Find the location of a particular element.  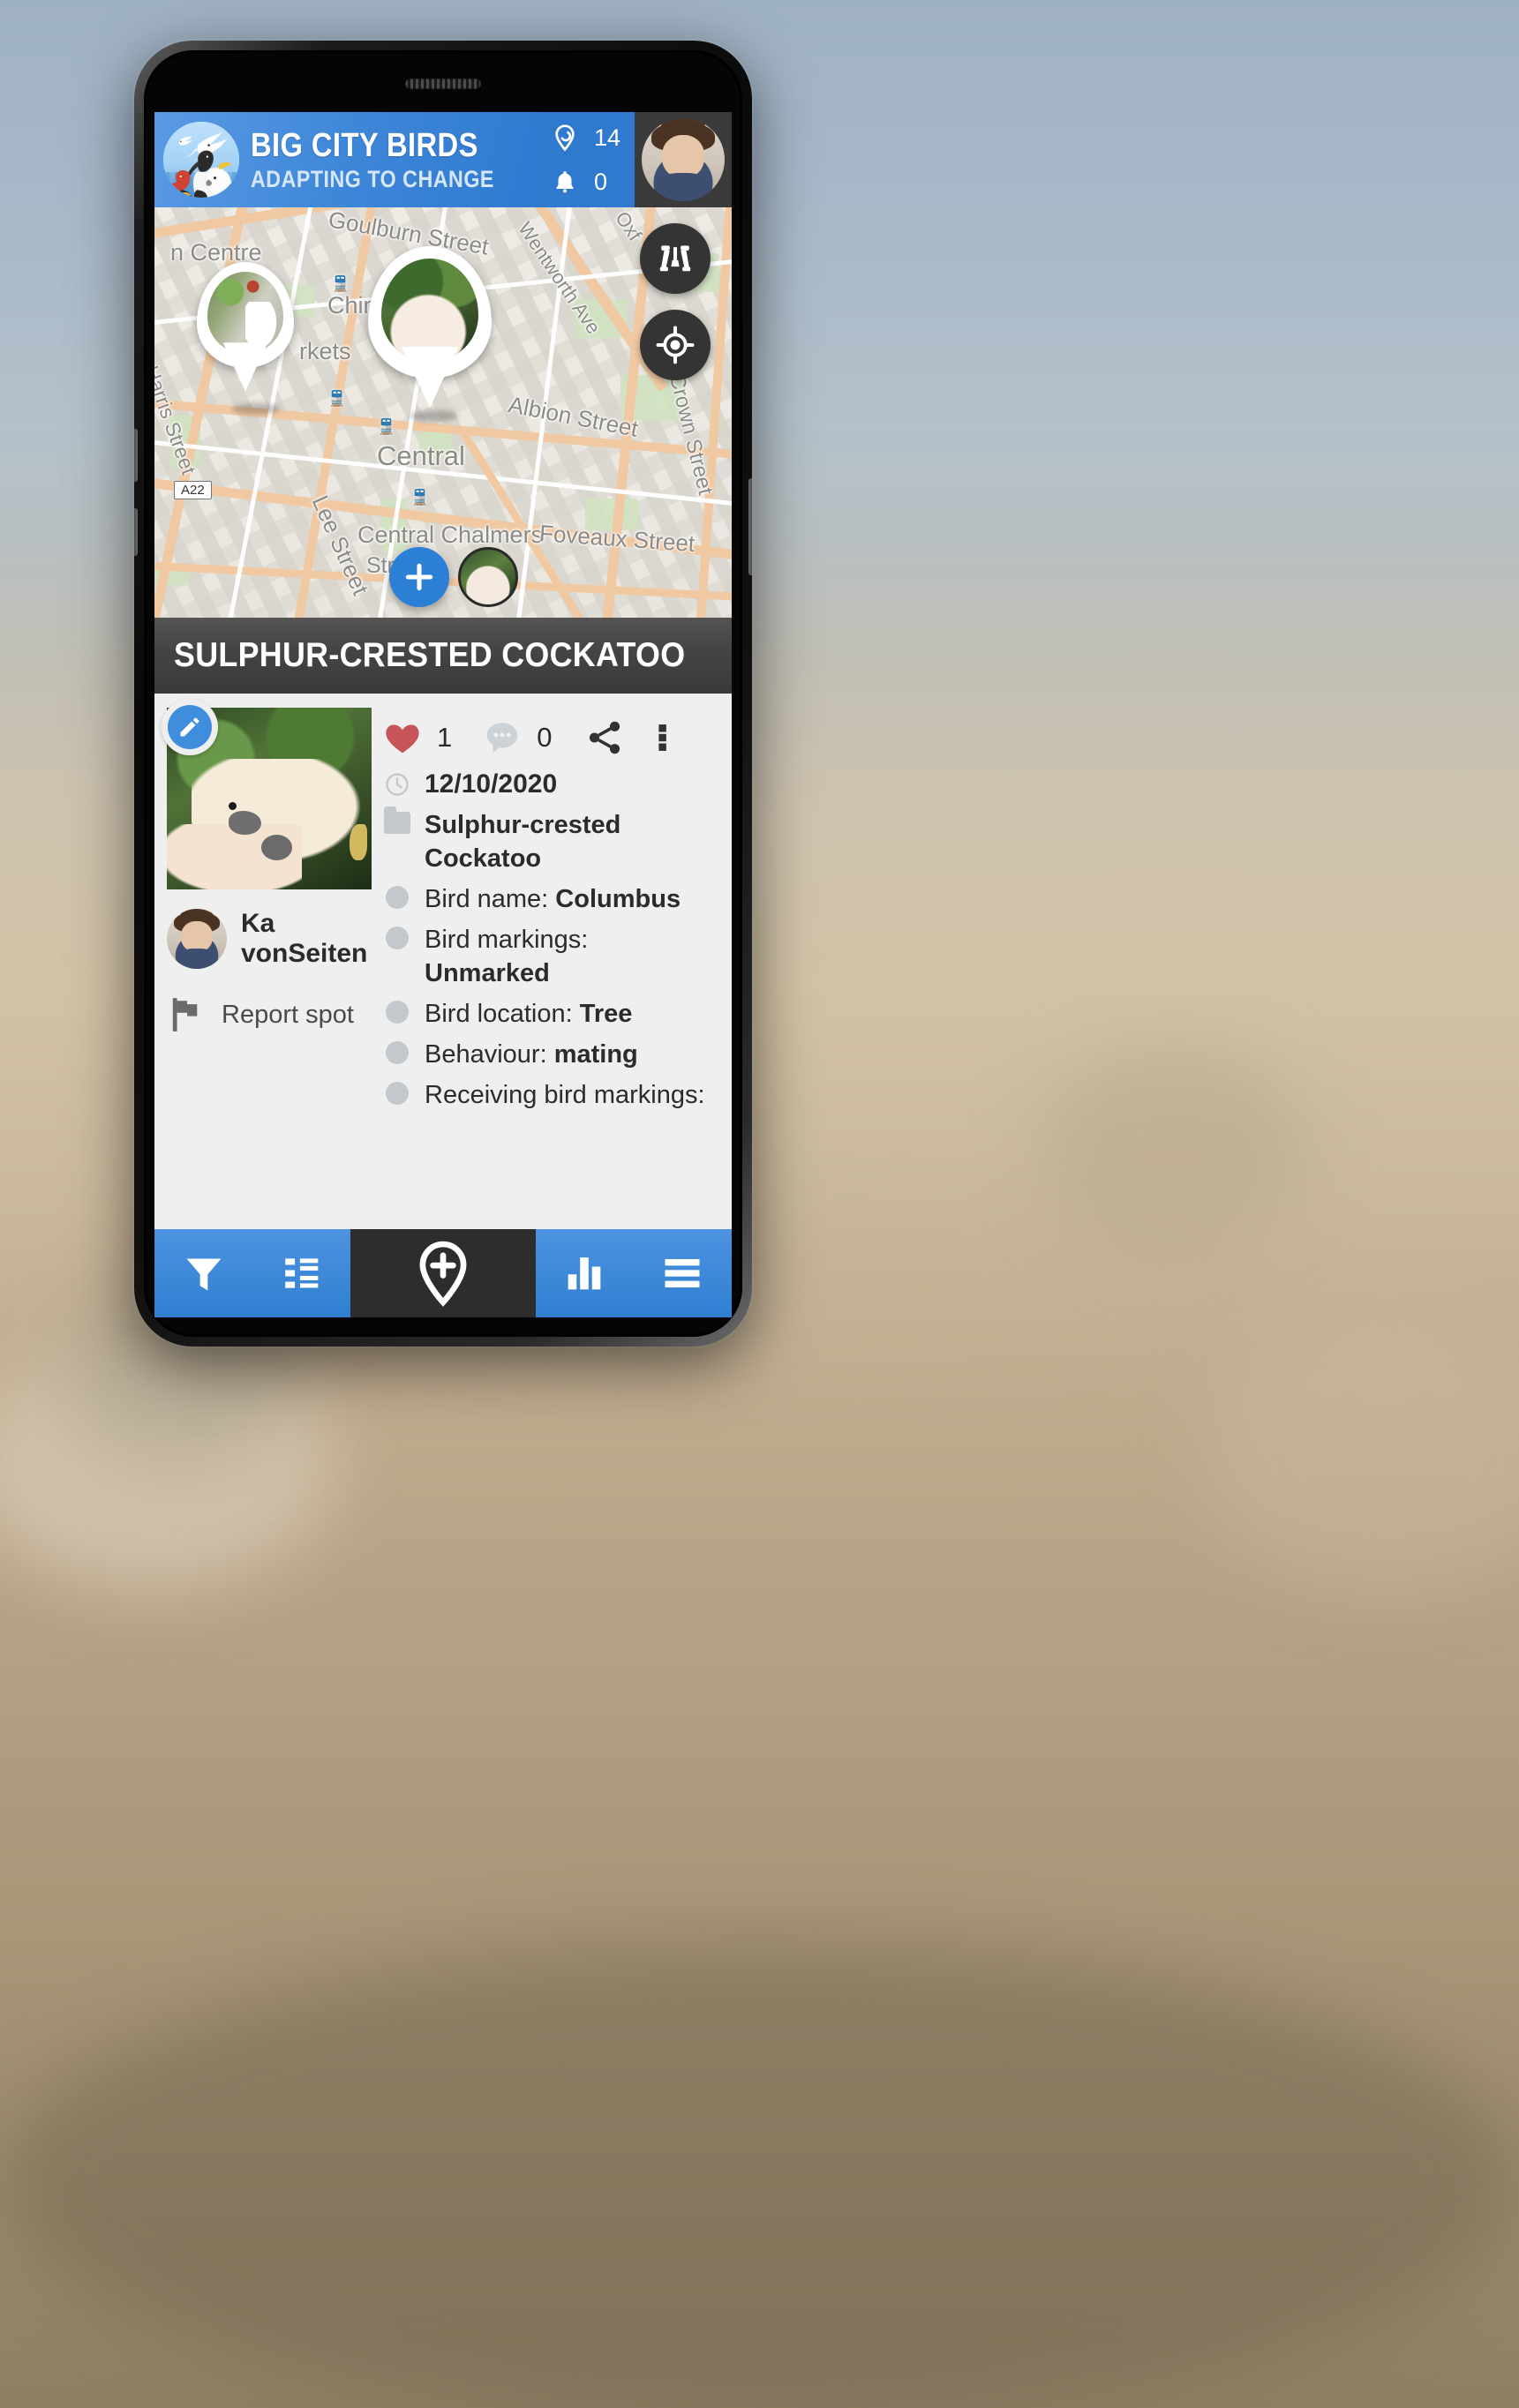

attribute-value: Unmarked is located at coordinates (488, 973).